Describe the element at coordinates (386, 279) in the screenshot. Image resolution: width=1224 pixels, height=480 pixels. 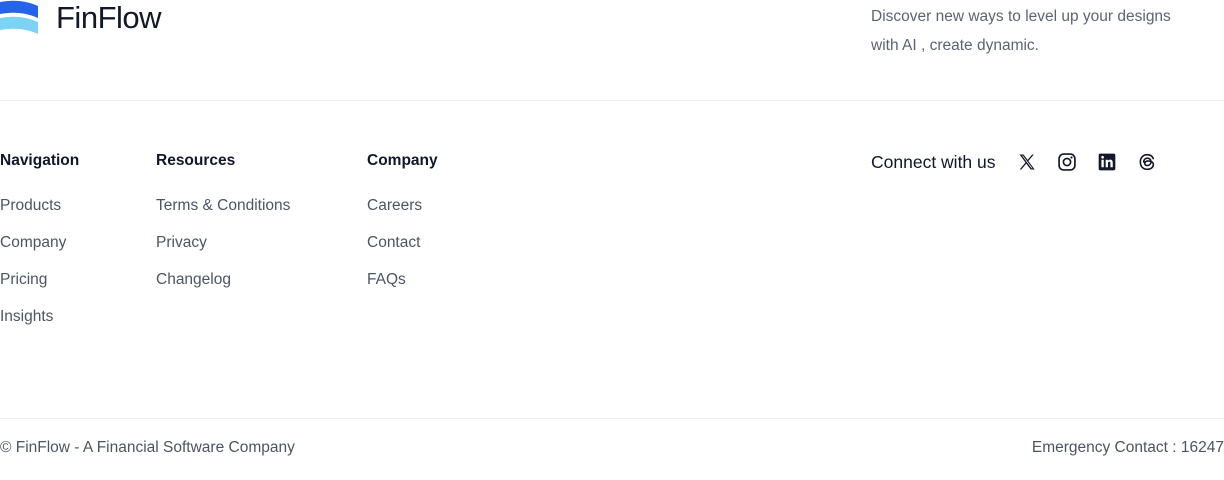
I see `company-link-faqs: FAQs` at that location.